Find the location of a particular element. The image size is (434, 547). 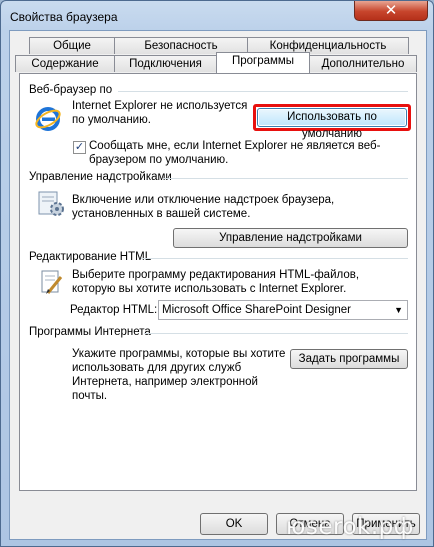

section-label-web-browser: Веб-браузер по is located at coordinates (71, 90).